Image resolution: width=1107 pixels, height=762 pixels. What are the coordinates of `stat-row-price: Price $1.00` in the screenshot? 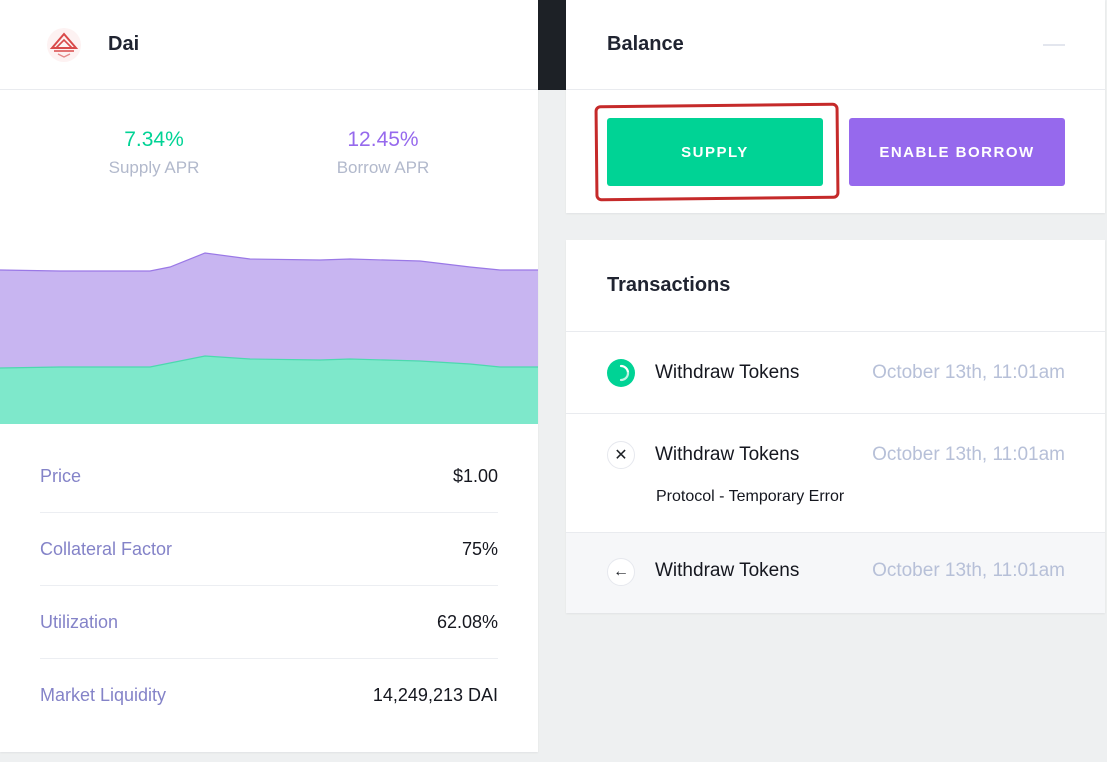 It's located at (269, 476).